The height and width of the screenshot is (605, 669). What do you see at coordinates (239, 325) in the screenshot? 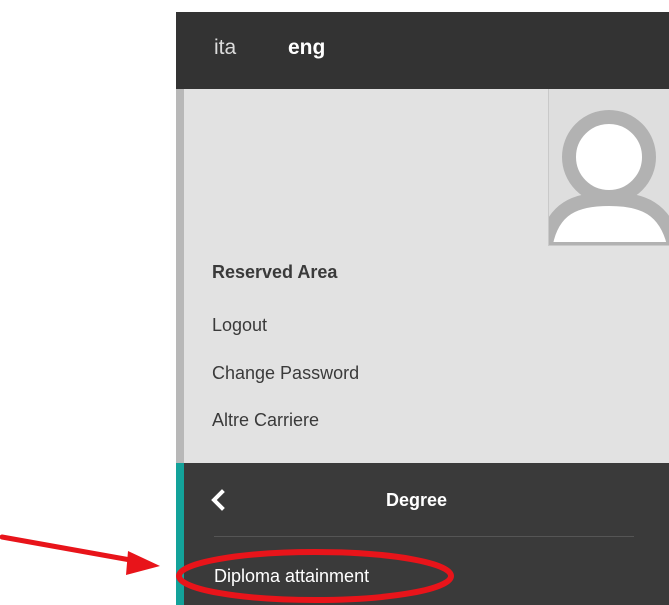
I see `logout-link: Logout` at bounding box center [239, 325].